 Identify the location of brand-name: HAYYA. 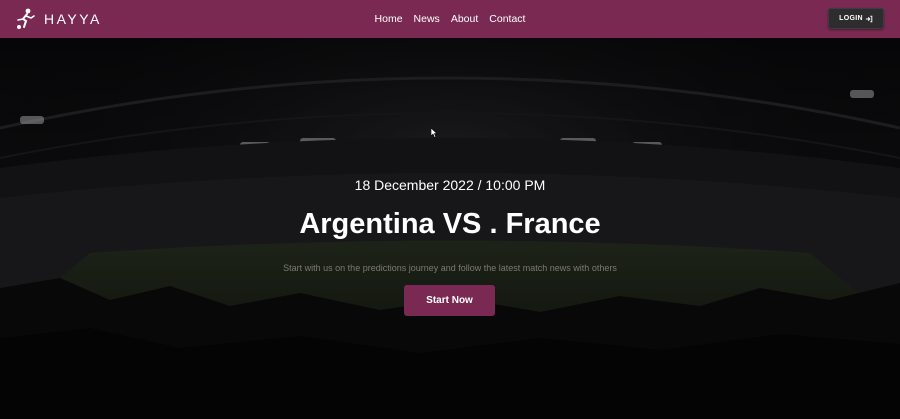
(73, 19).